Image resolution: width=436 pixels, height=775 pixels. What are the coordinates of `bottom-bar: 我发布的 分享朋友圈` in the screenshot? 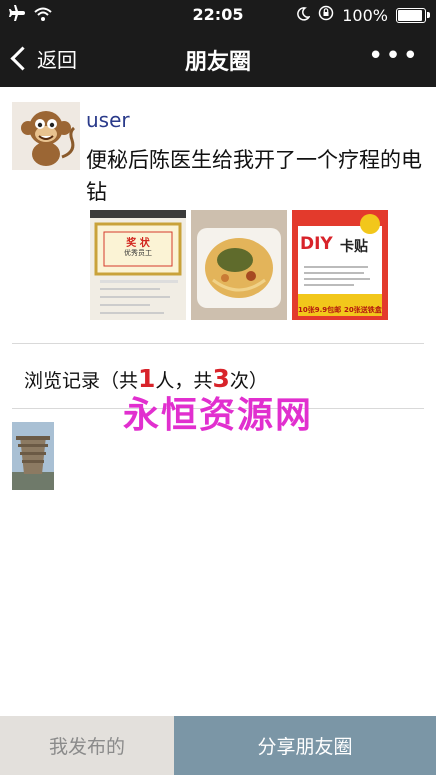 It's located at (218, 745).